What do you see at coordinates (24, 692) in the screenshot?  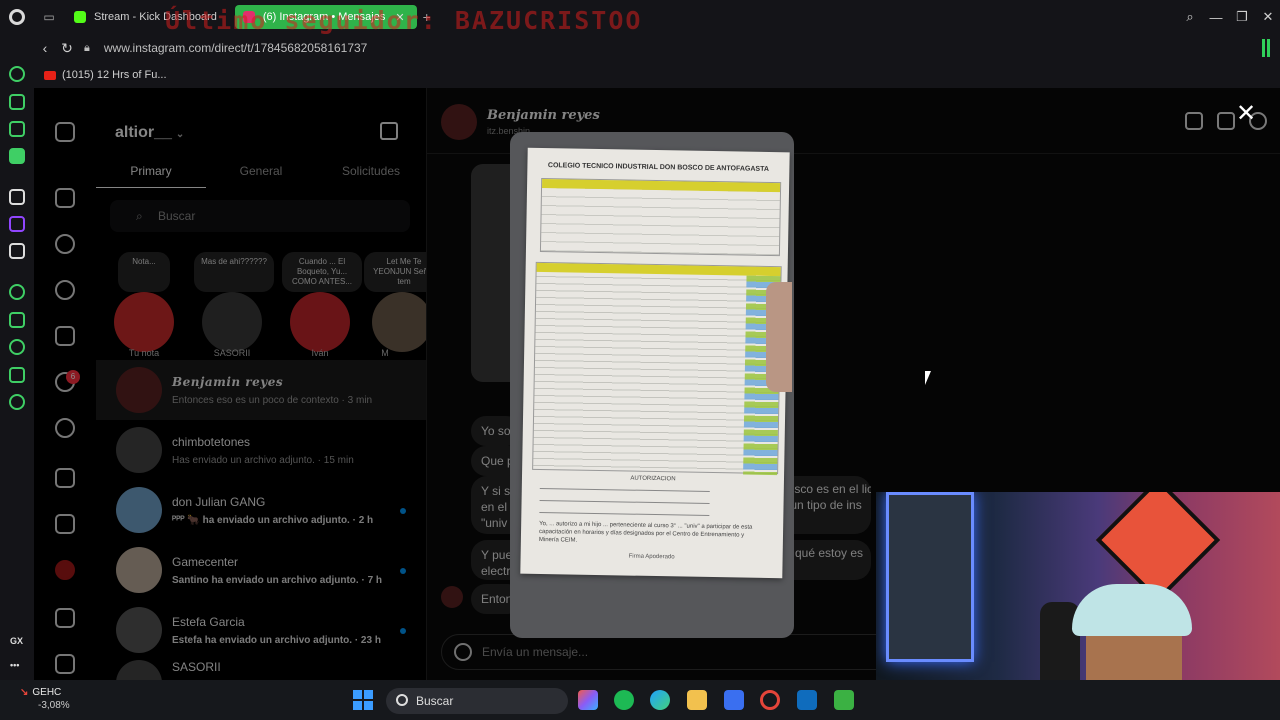 I see `stock-down-icon: ↘` at bounding box center [24, 692].